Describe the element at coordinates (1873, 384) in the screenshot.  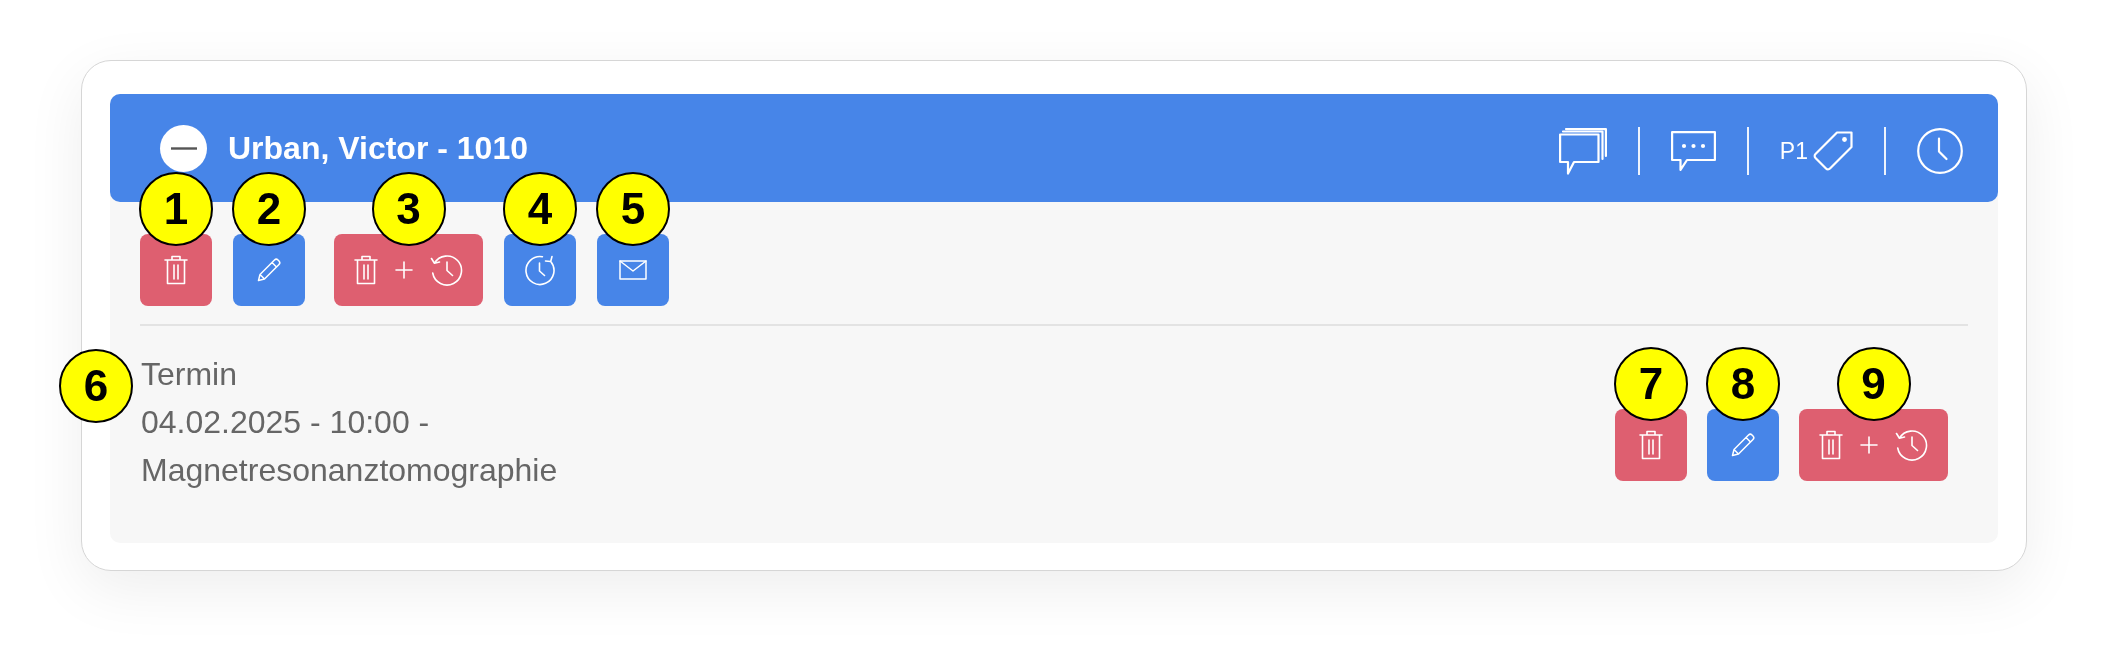
I see `number-marker: 9` at that location.